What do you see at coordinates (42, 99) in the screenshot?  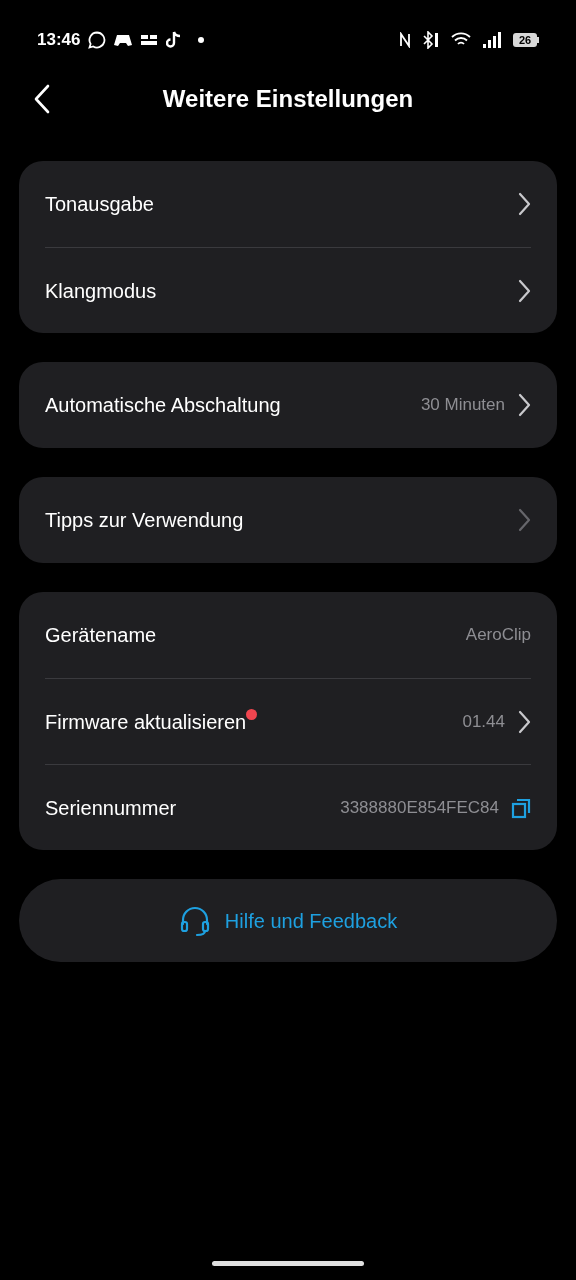 I see `back-icon` at bounding box center [42, 99].